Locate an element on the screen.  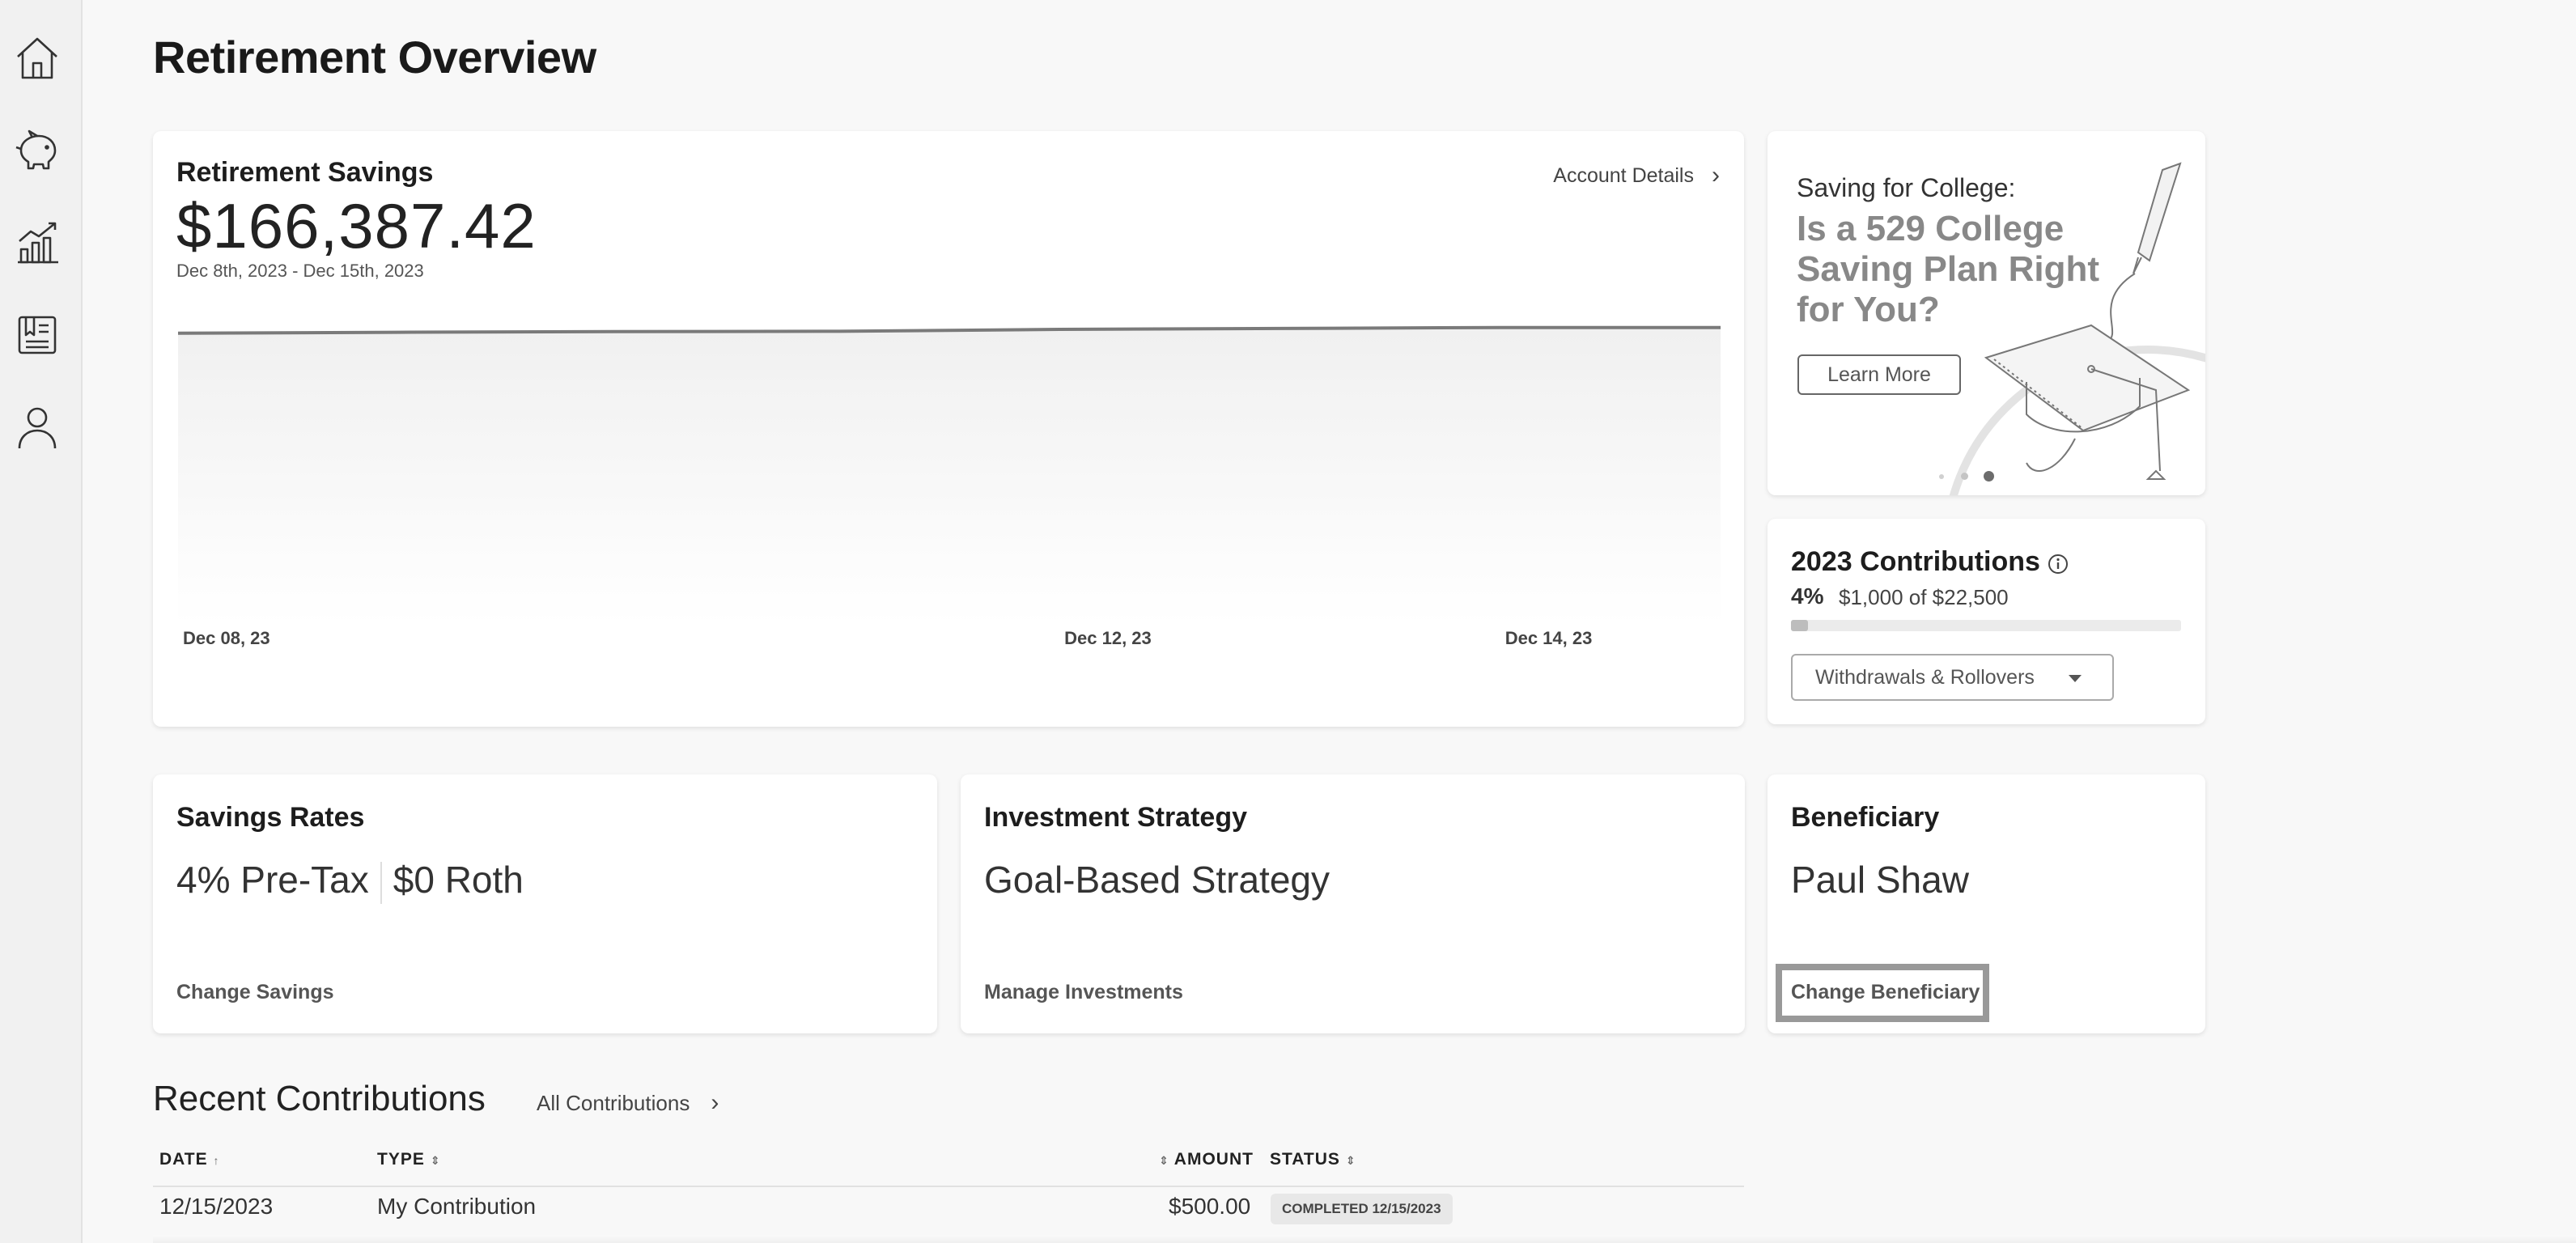
contributions-percent: 4% is located at coordinates (1807, 596).